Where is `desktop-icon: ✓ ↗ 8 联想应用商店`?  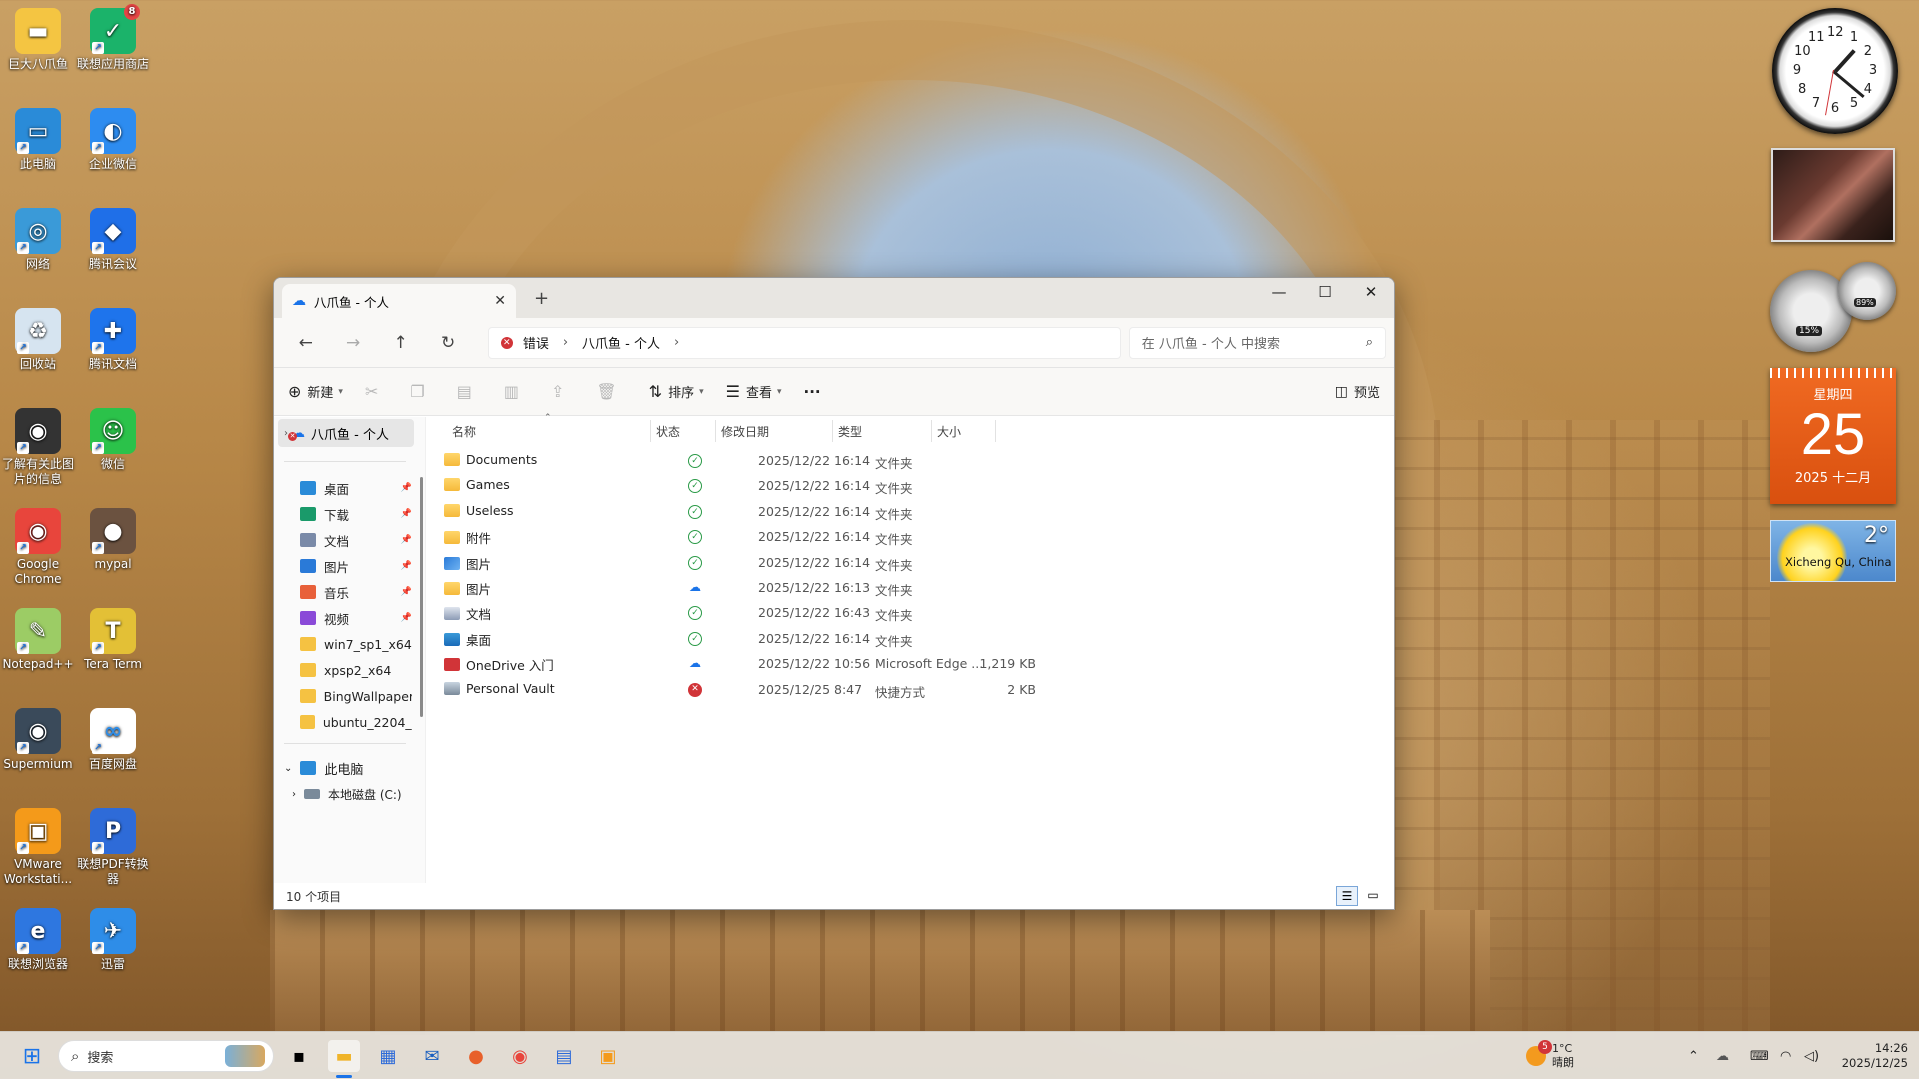
desktop-icon: ✓ ↗ 8 联想应用商店 is located at coordinates (113, 38).